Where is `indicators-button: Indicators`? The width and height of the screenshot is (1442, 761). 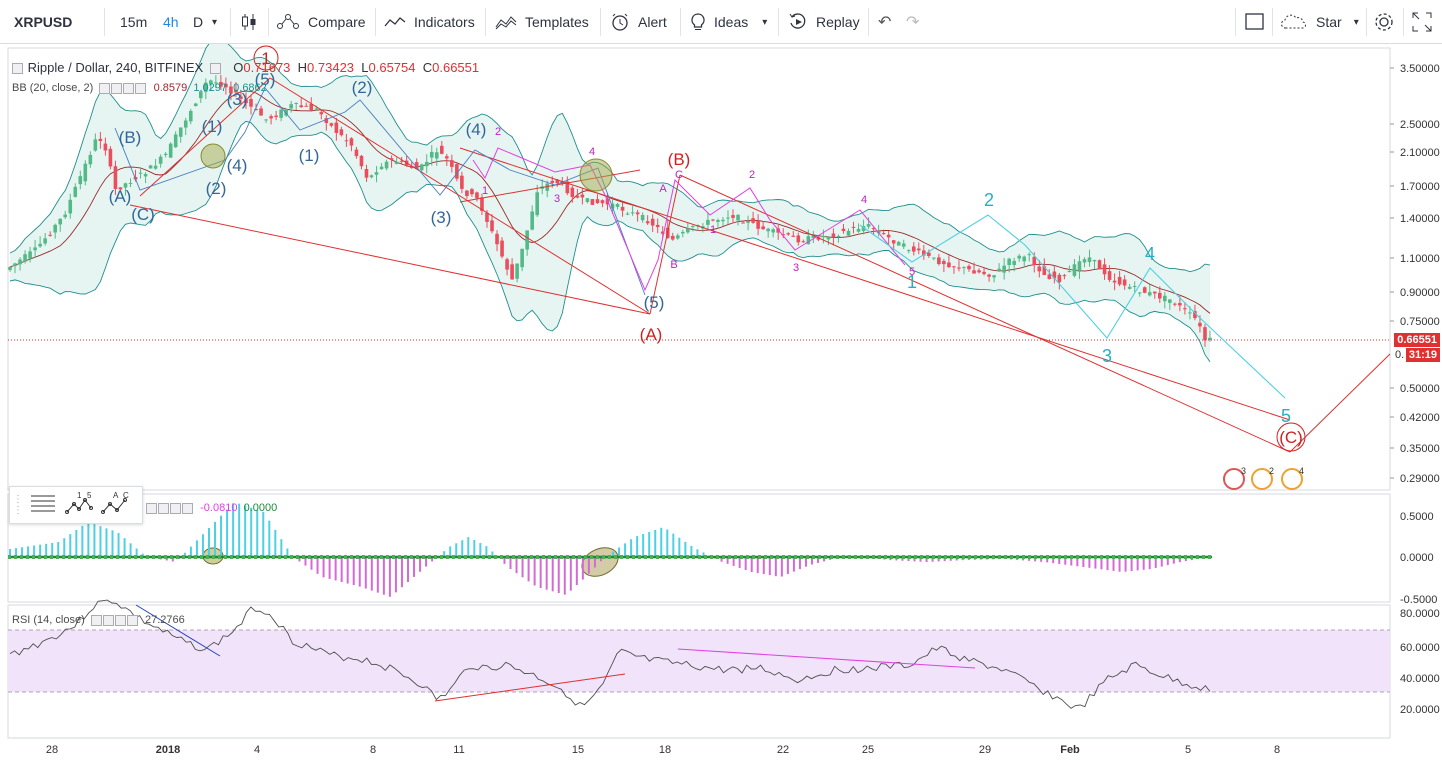 indicators-button: Indicators is located at coordinates (429, 22).